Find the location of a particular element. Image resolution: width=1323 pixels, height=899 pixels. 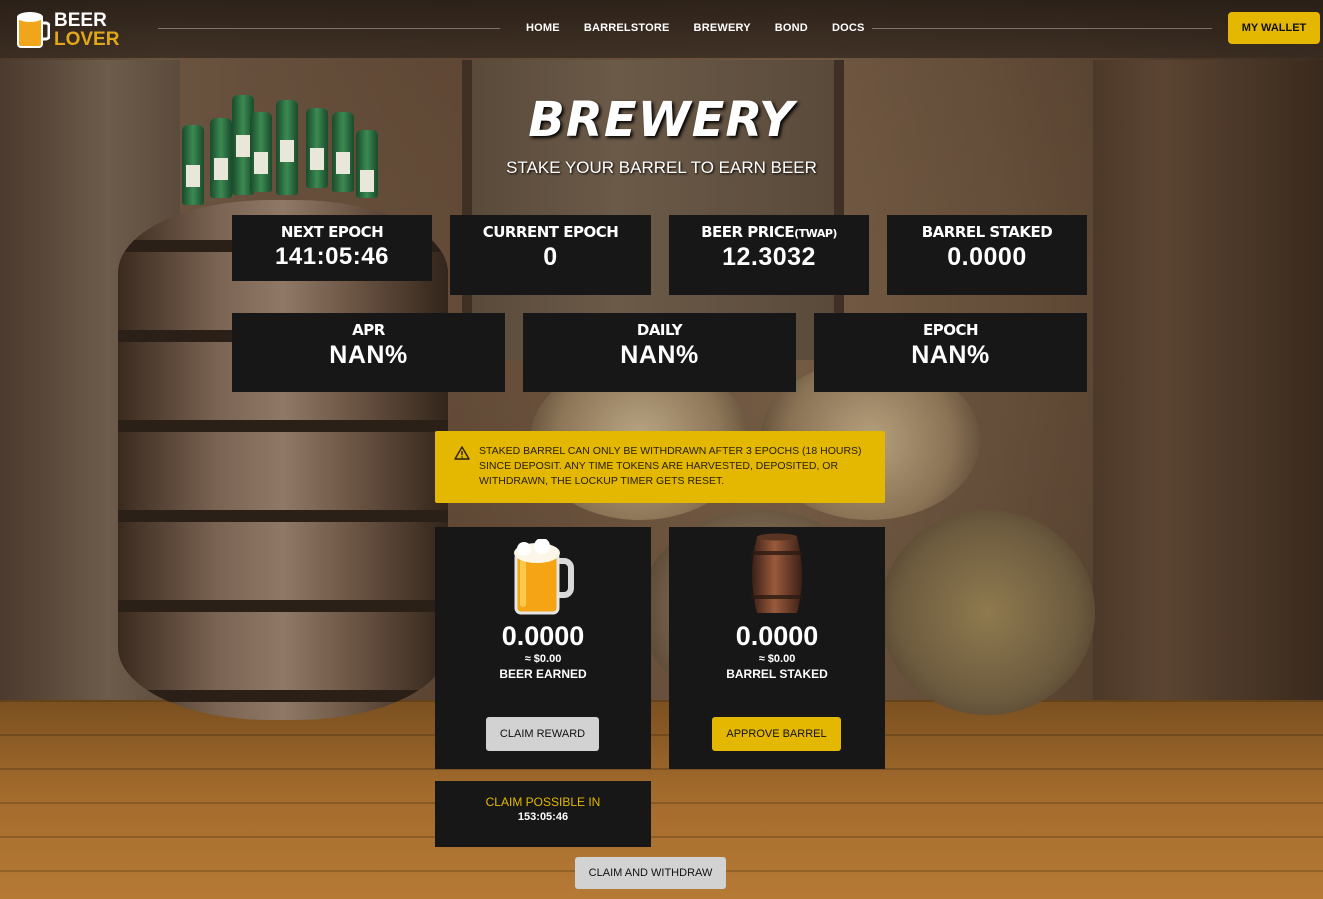

stat-current-epoch: CURRENT EPOCH 0 is located at coordinates (550, 255).